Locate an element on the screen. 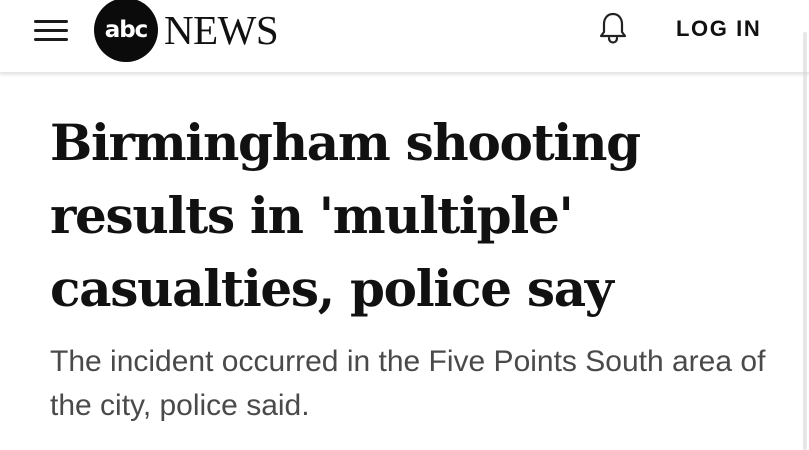 This screenshot has height=450, width=809. menu-line-middle is located at coordinates (51, 30).